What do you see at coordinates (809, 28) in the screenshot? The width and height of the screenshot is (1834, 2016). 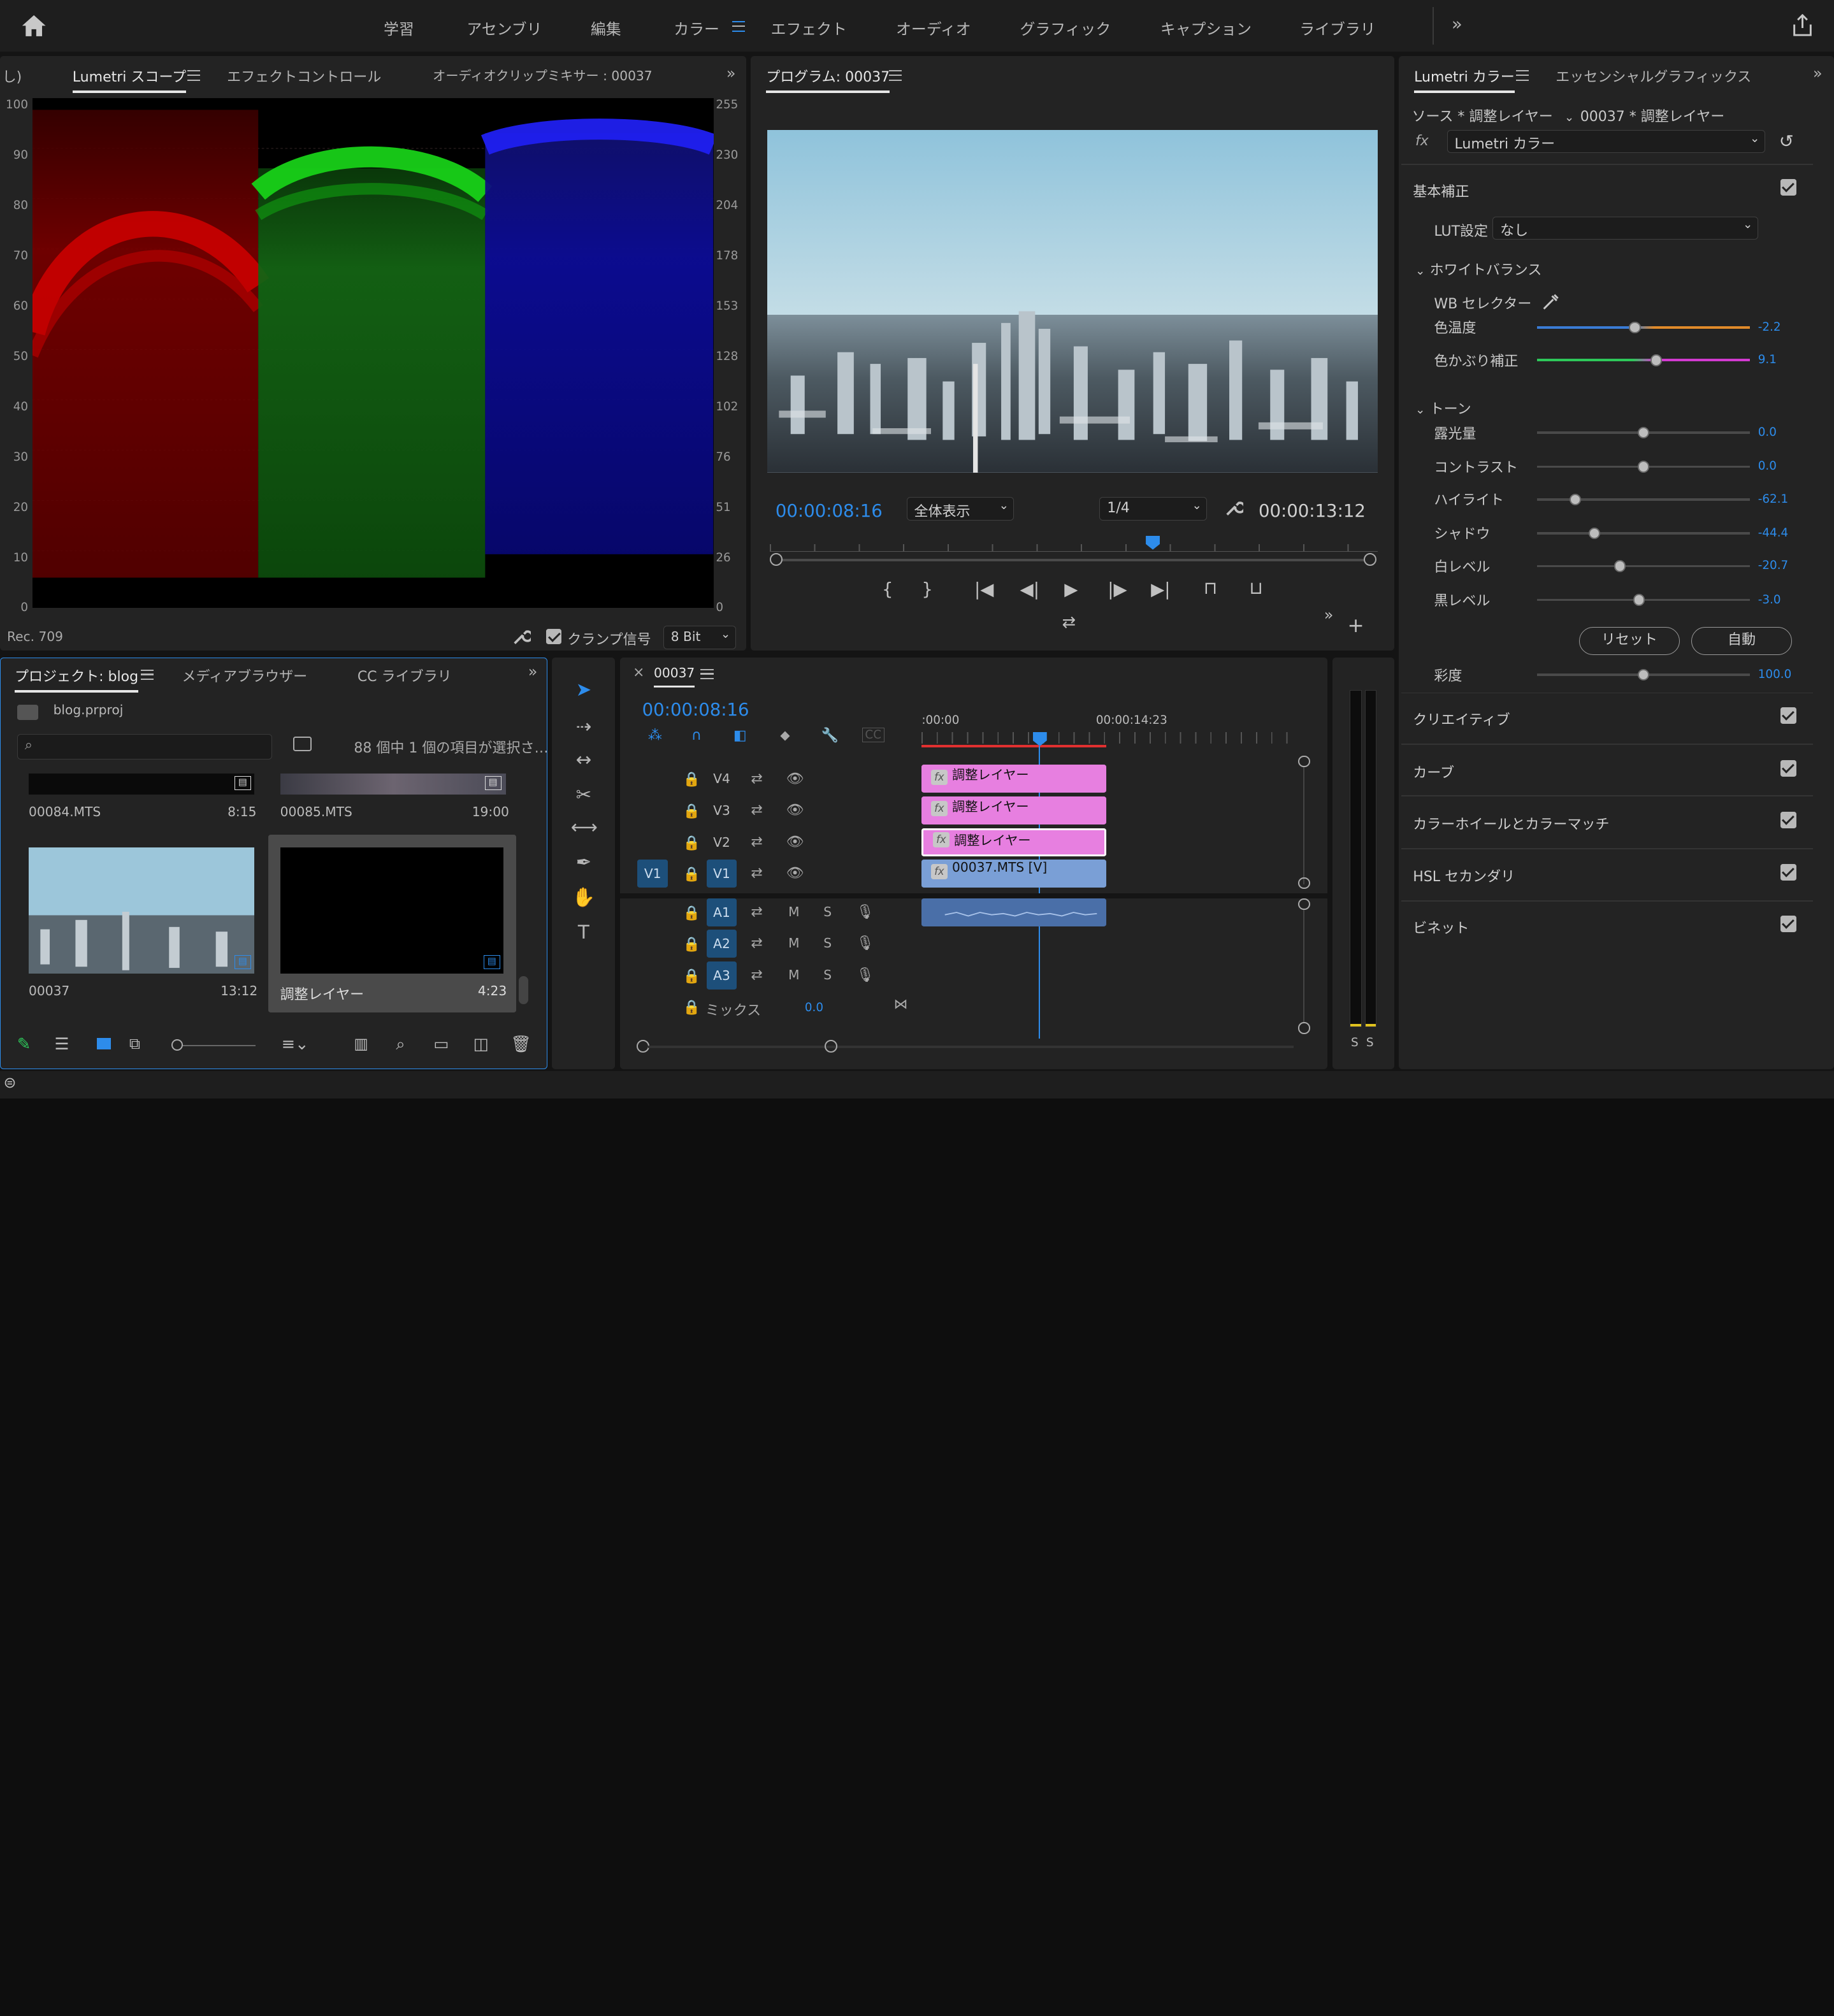 I see `workspace-effects: エフェクト` at bounding box center [809, 28].